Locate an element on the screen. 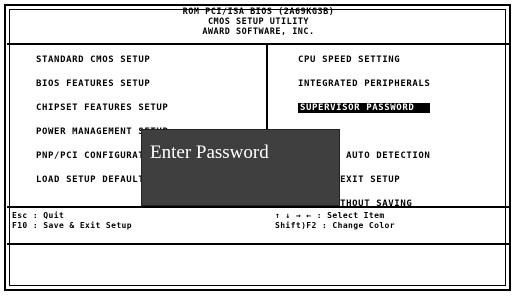 The image size is (517, 296). menu-item-supervisor-password: SUPERVISOR PASSWORD is located at coordinates (364, 108).